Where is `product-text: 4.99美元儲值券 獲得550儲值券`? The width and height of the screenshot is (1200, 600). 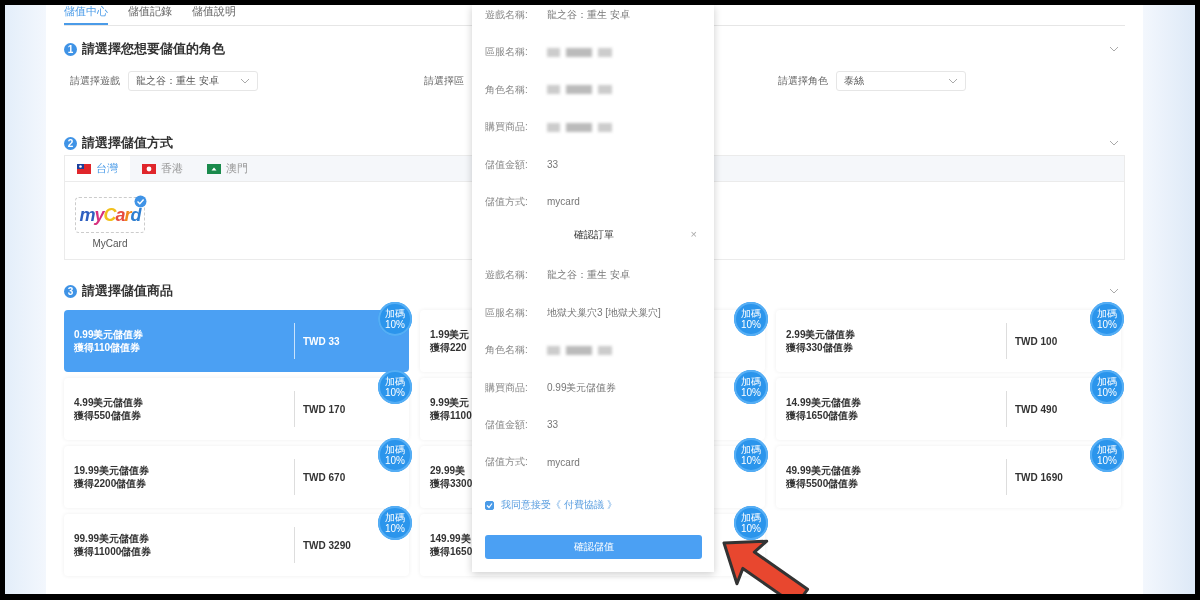
product-text: 4.99美元儲值券 獲得550儲值券 is located at coordinates (109, 409).